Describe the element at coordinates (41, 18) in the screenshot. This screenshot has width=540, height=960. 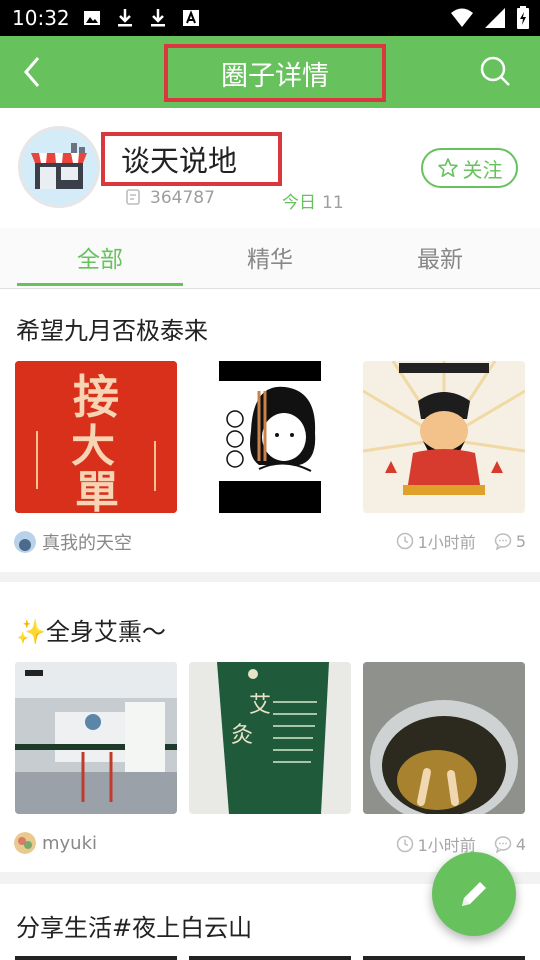
I see `status-time: 10:32` at that location.